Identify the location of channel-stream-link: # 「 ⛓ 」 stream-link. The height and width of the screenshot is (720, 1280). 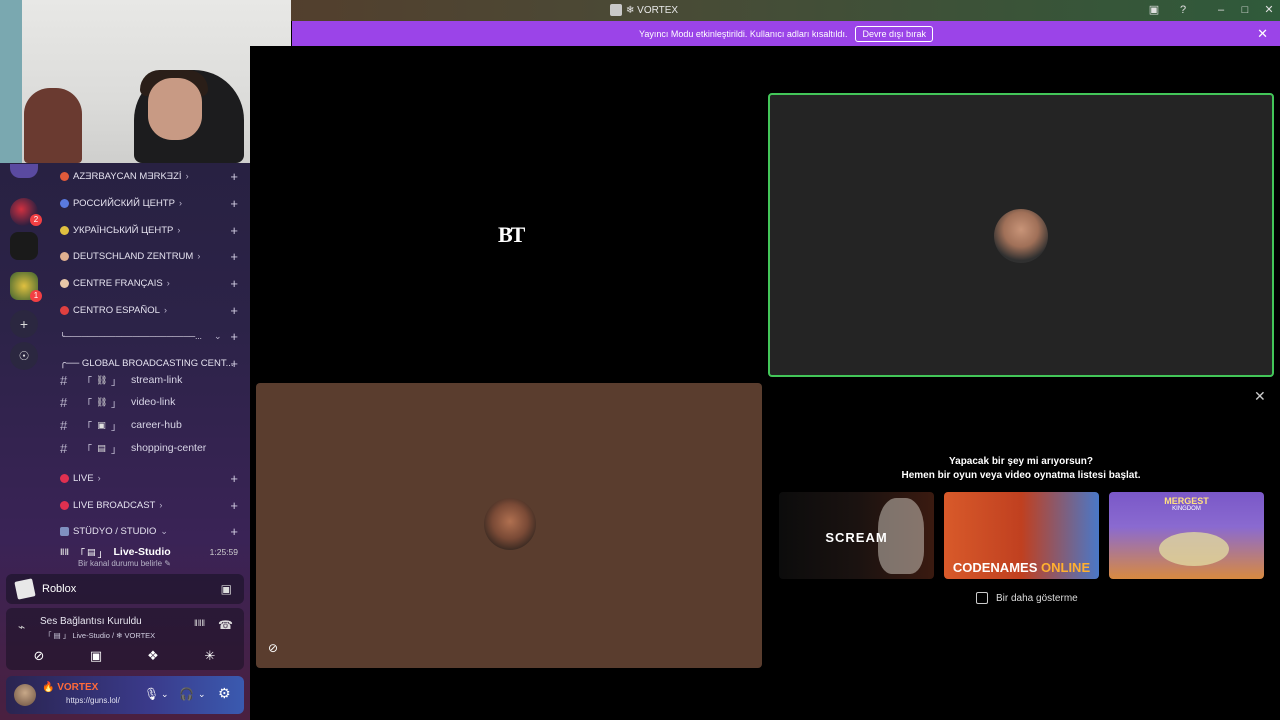
(155, 380).